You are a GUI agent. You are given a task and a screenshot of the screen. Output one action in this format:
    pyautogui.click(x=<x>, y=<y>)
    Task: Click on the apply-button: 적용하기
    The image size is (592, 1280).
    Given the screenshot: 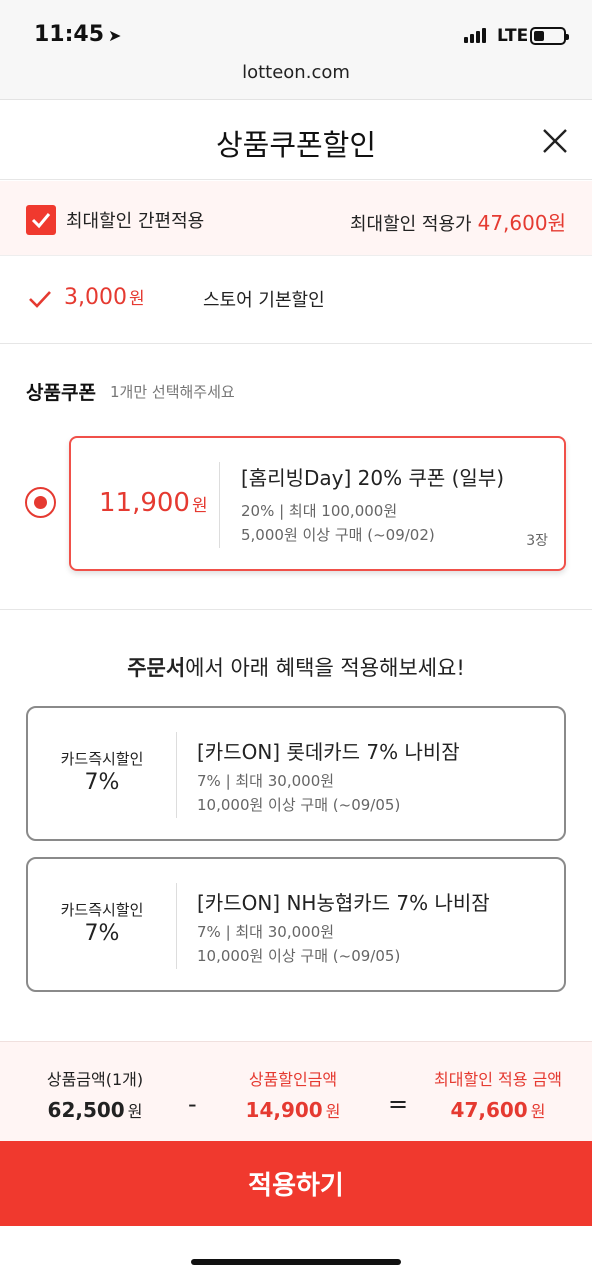 What is the action you would take?
    pyautogui.click(x=296, y=1183)
    